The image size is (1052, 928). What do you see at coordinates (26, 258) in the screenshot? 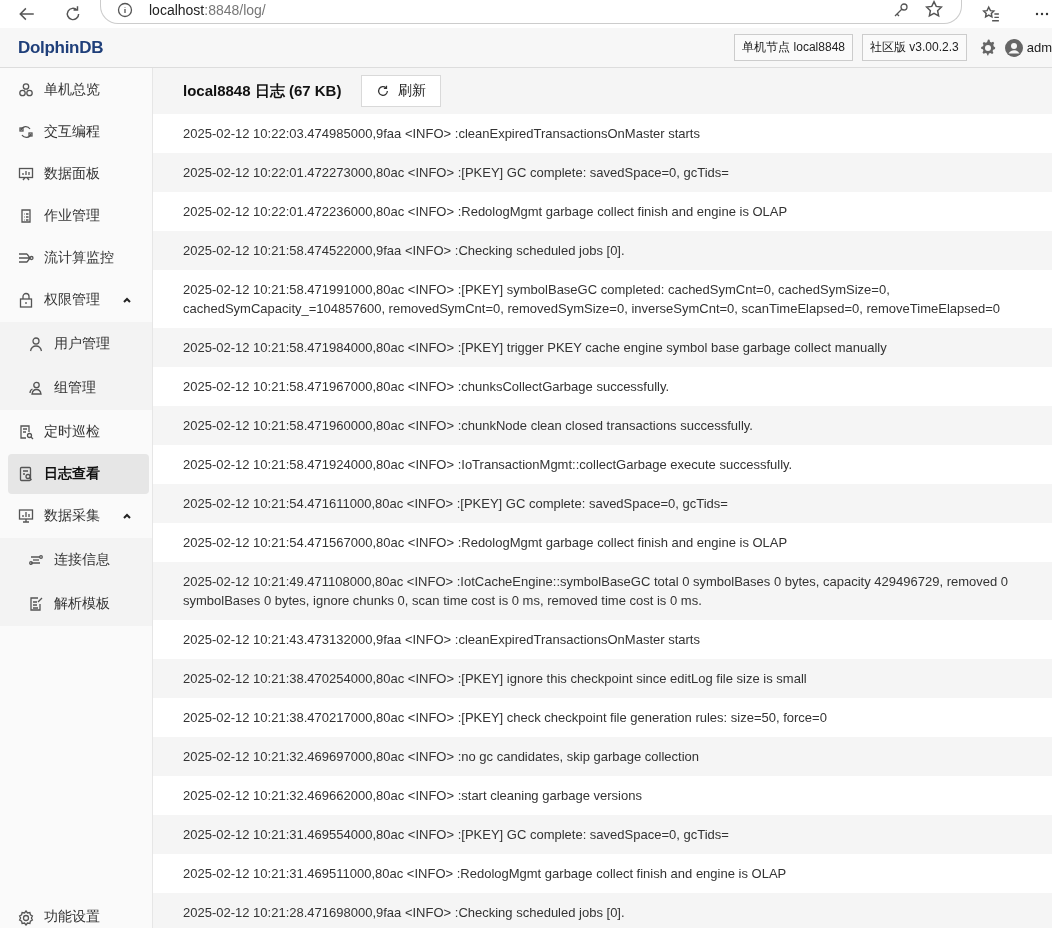
I see `flow-lines-icon` at bounding box center [26, 258].